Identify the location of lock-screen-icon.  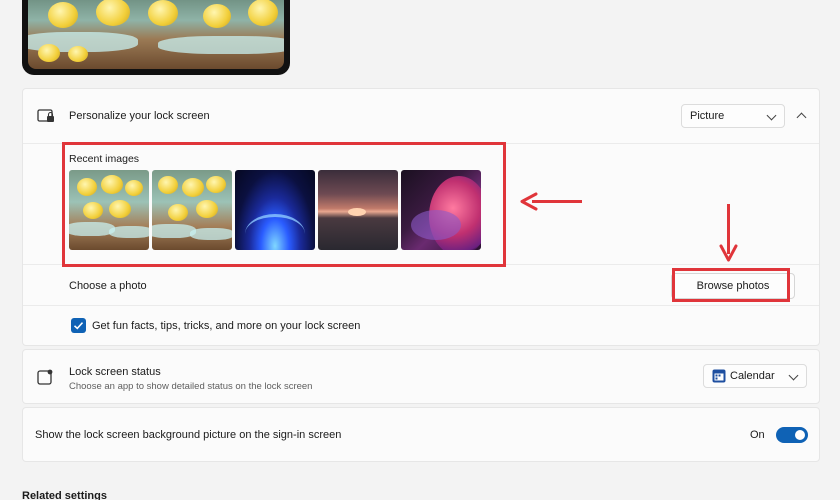
(45, 115).